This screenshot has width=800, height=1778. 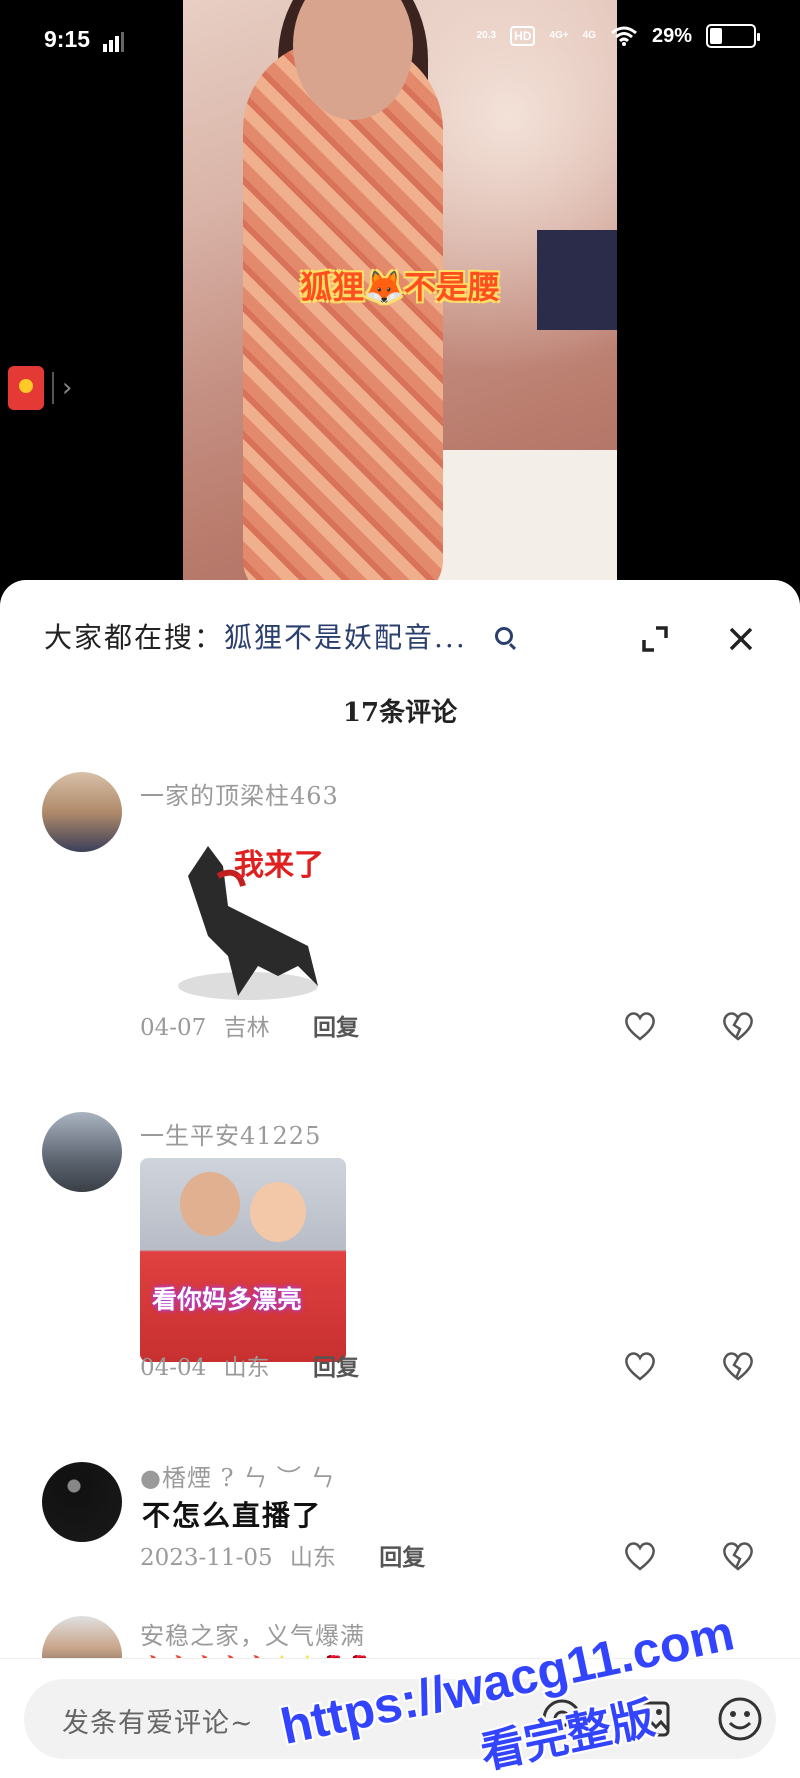 What do you see at coordinates (26, 388) in the screenshot?
I see `red-packet-icon` at bounding box center [26, 388].